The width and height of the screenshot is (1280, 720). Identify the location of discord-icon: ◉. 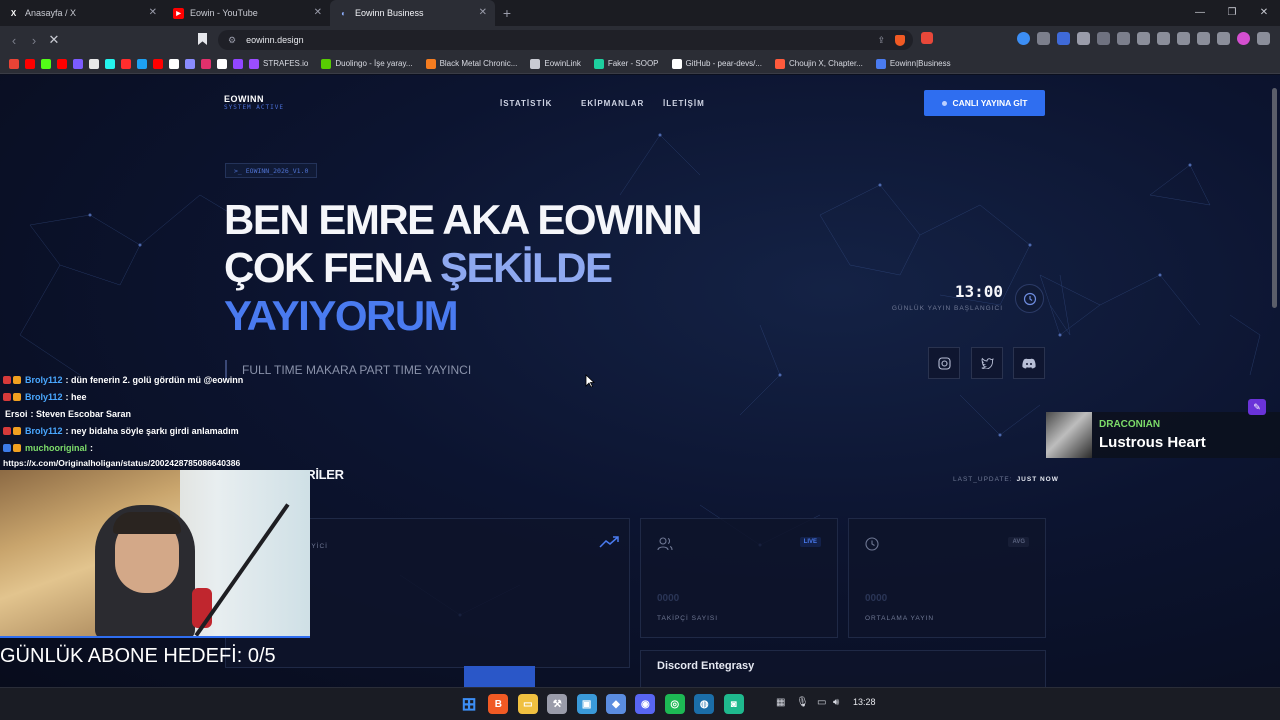
(645, 704).